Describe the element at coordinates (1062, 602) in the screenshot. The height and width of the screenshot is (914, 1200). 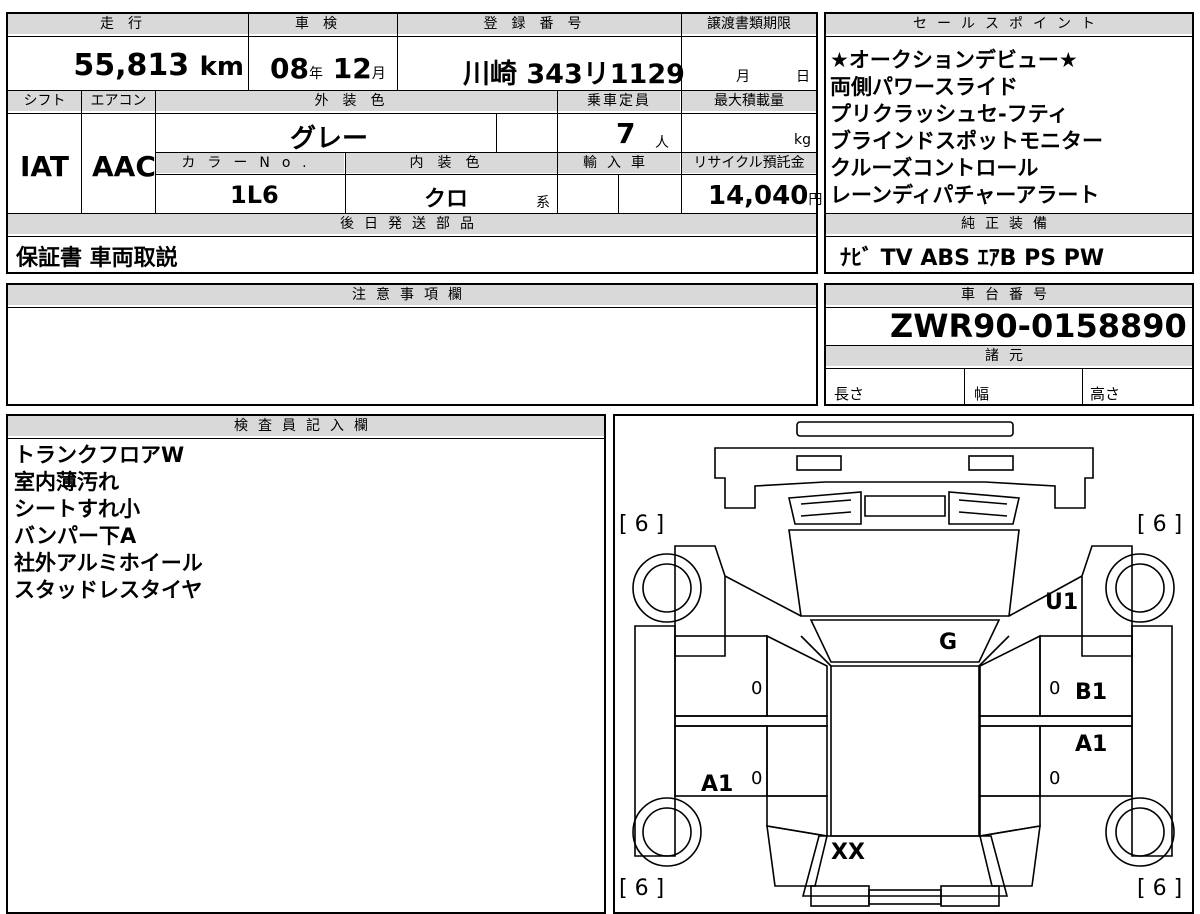
I see `damage-mark-u1: U1` at that location.